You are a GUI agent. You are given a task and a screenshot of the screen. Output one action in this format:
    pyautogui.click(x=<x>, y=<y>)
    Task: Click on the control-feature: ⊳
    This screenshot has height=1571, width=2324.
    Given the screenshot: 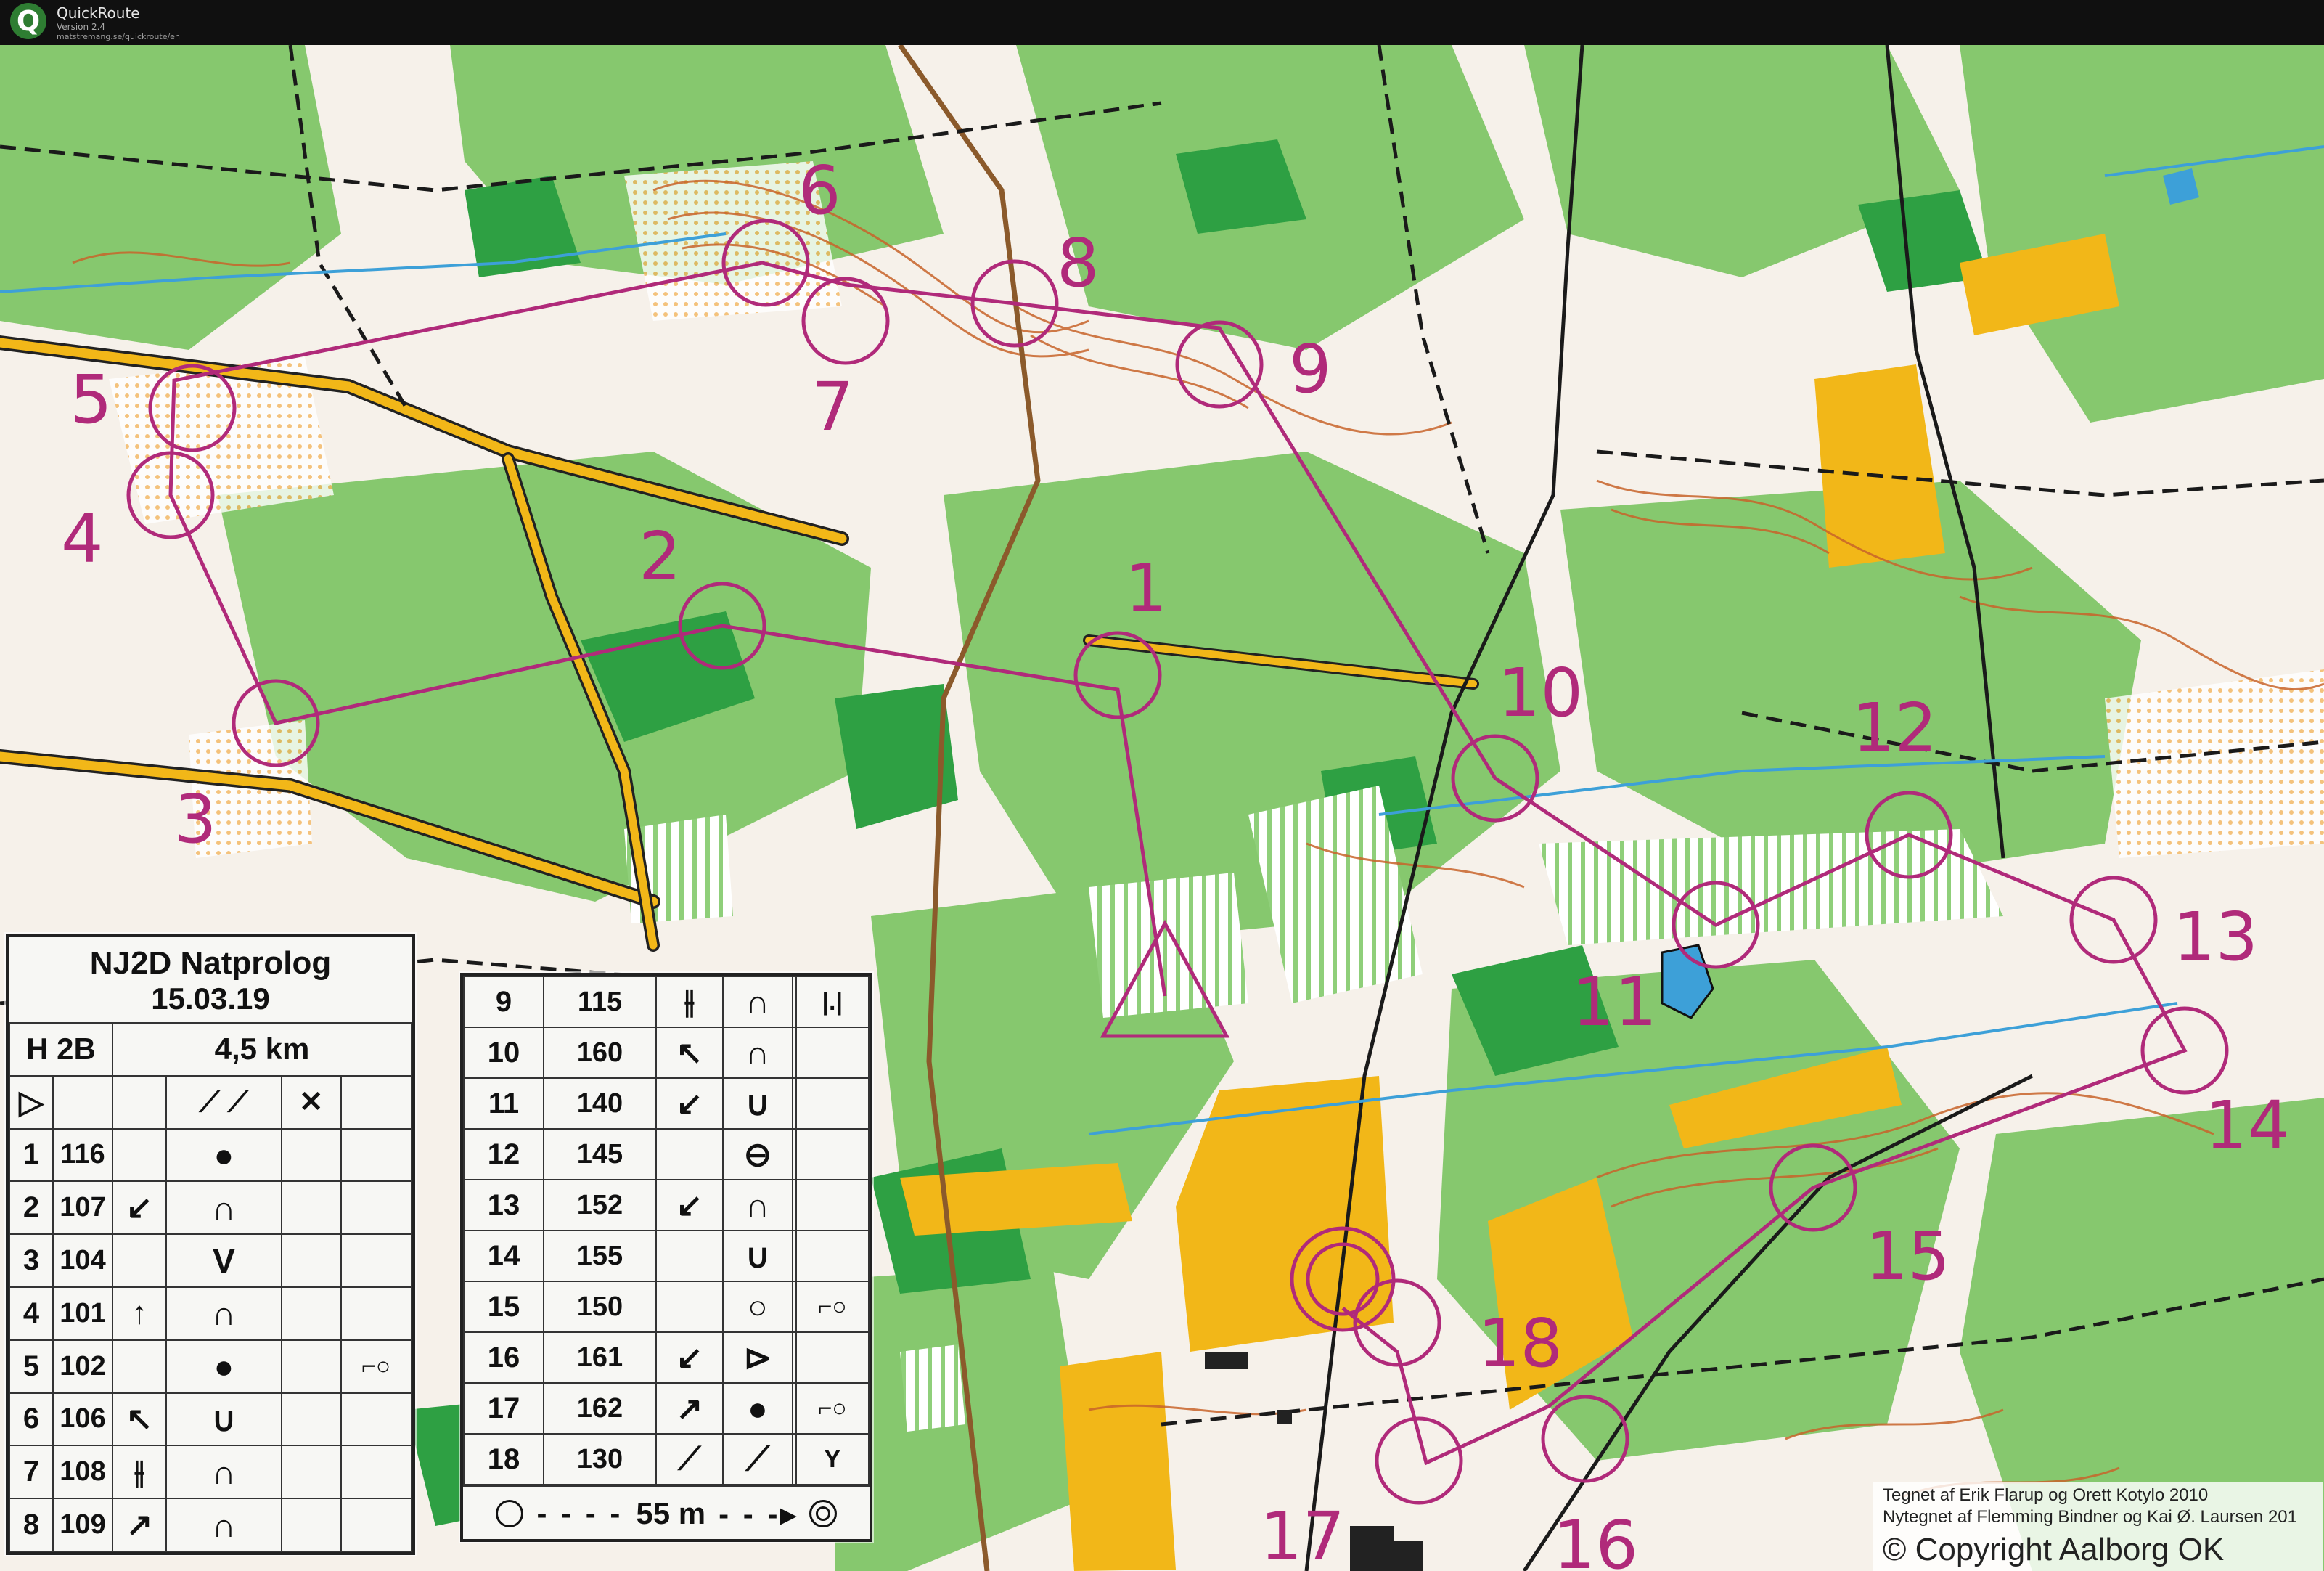 What is the action you would take?
    pyautogui.click(x=757, y=1357)
    